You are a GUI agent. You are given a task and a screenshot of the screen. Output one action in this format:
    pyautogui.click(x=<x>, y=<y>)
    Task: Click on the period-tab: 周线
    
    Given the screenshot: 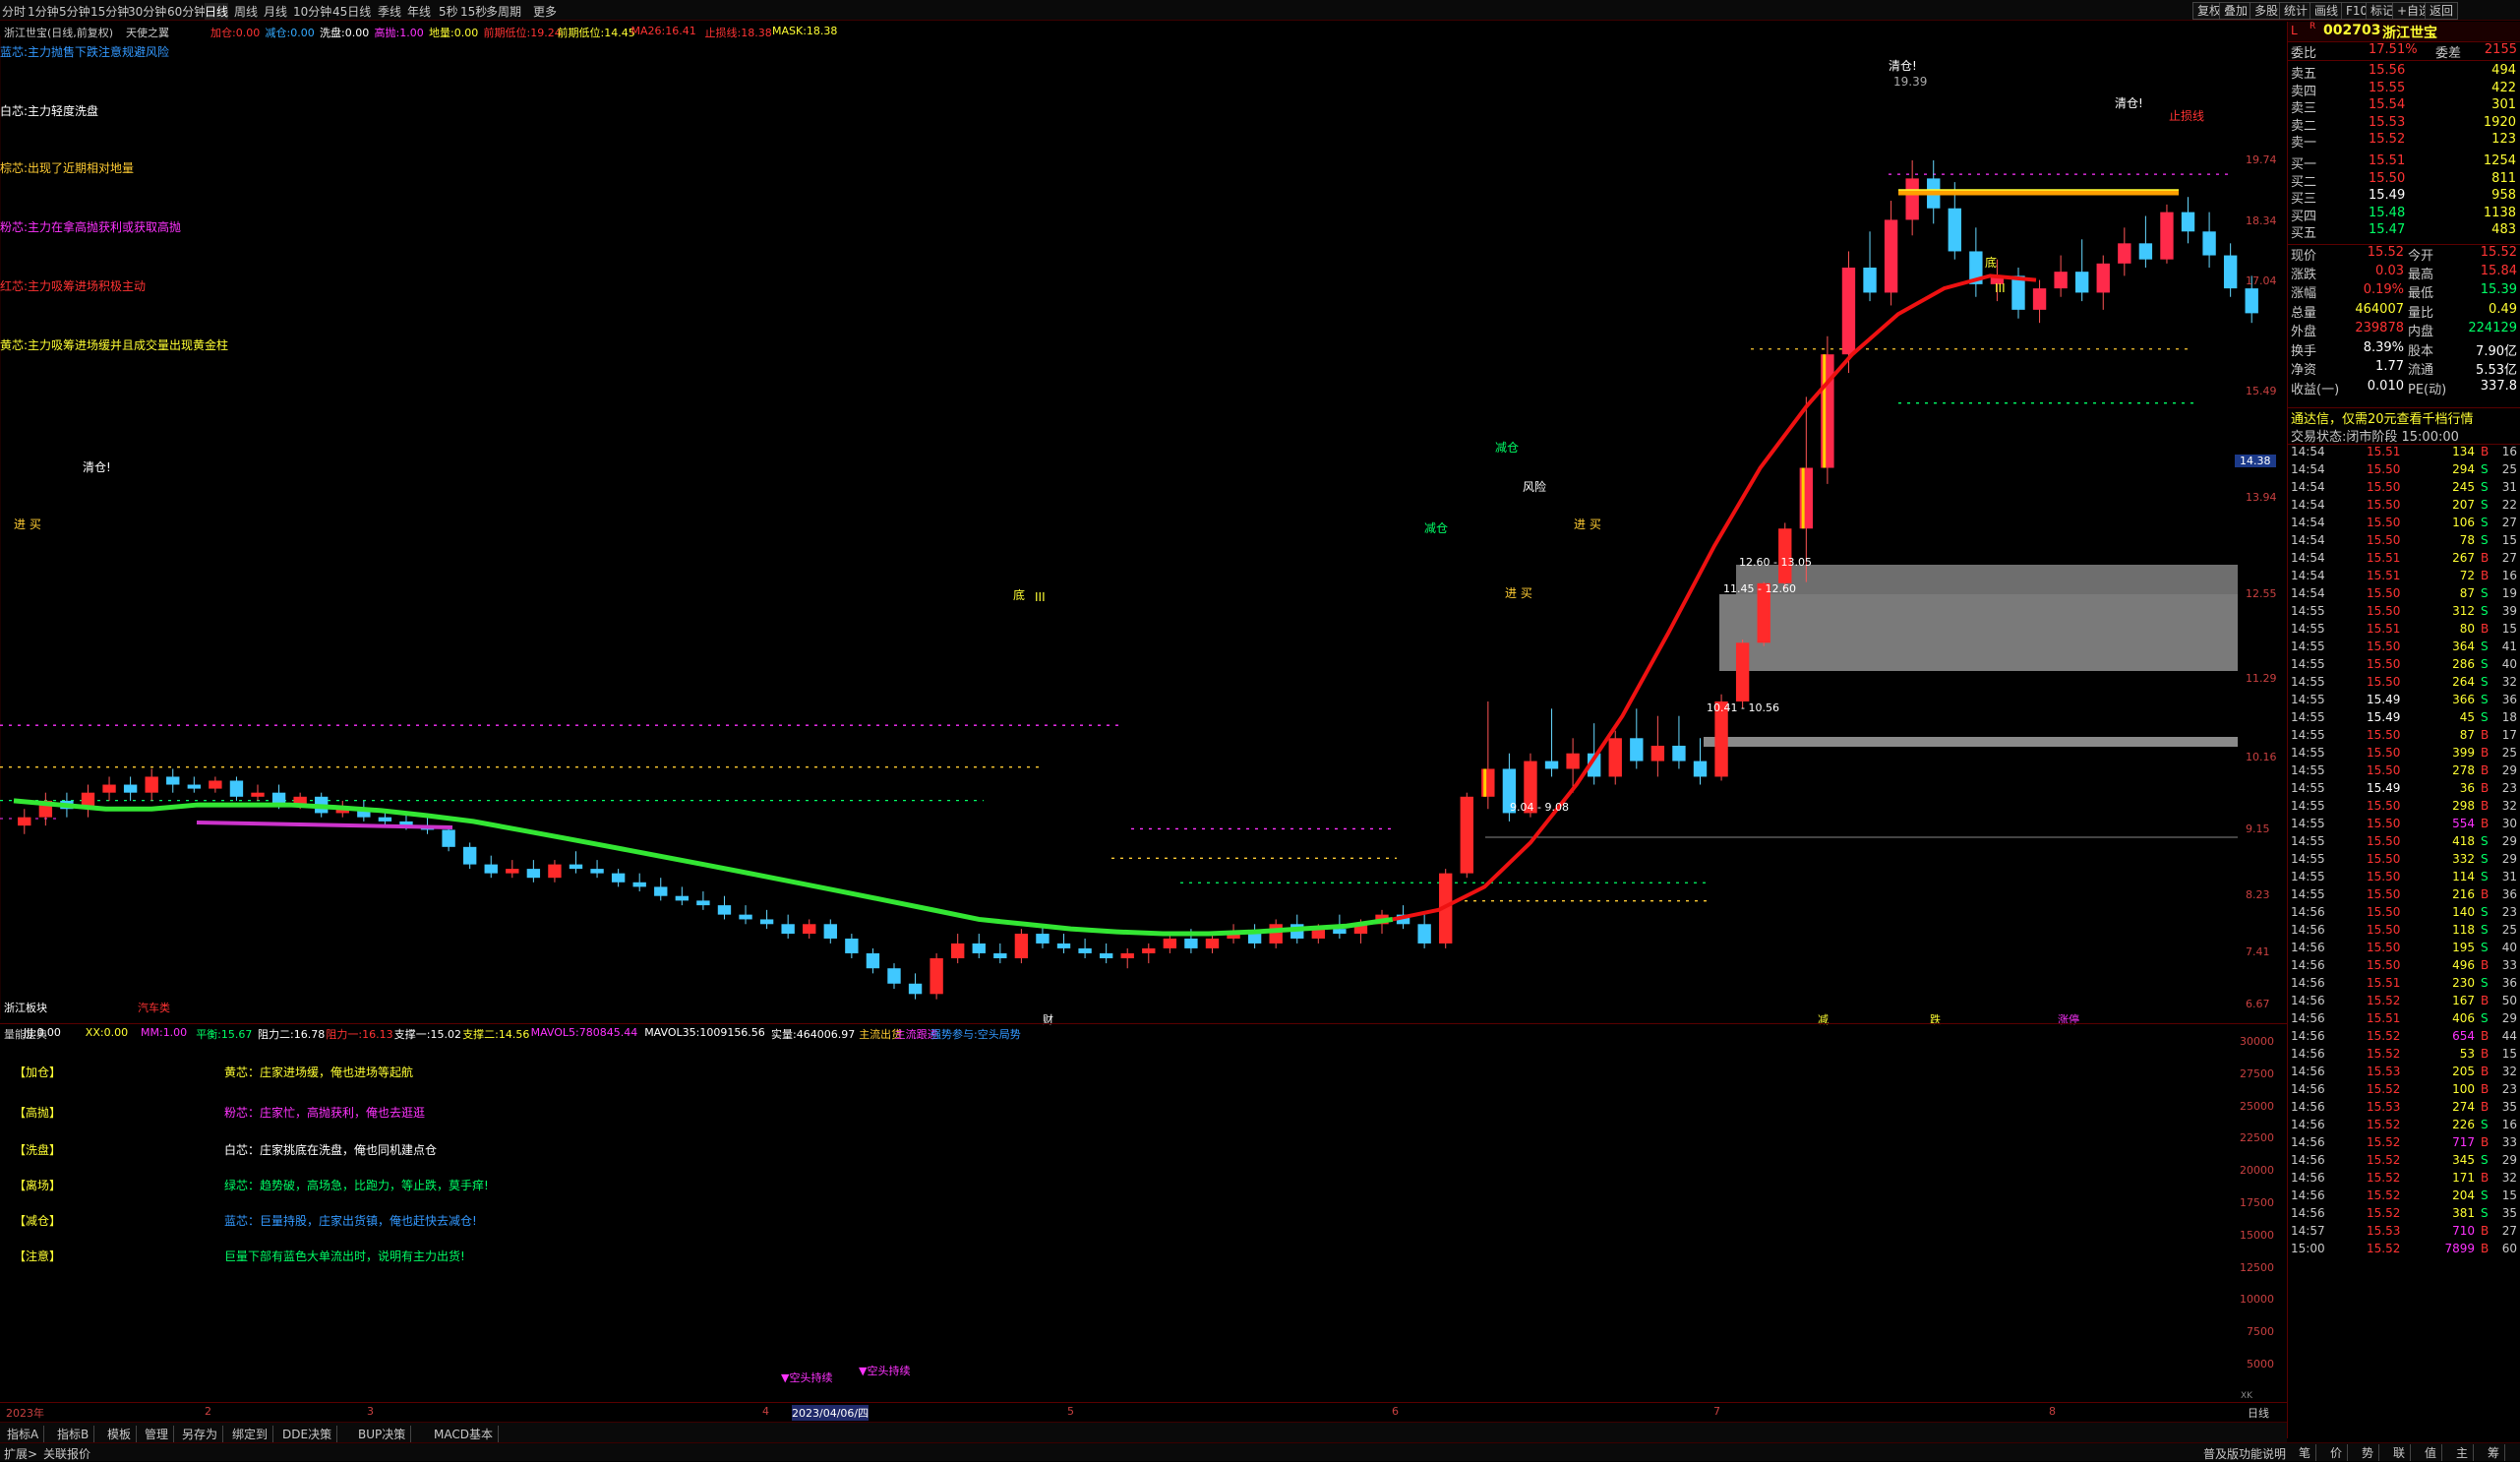 What is the action you would take?
    pyautogui.click(x=246, y=11)
    